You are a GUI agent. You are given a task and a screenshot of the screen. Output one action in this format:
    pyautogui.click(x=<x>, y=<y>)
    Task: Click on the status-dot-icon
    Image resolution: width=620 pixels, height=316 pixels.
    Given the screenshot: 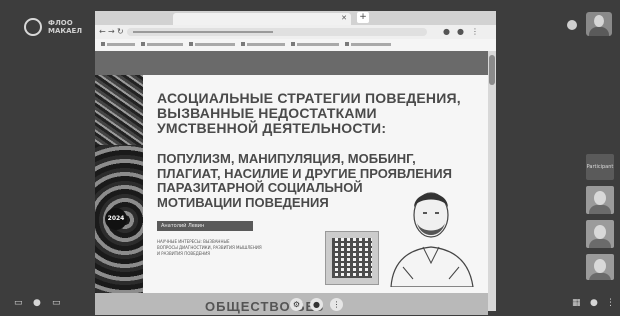 What is the action you would take?
    pyautogui.click(x=572, y=25)
    